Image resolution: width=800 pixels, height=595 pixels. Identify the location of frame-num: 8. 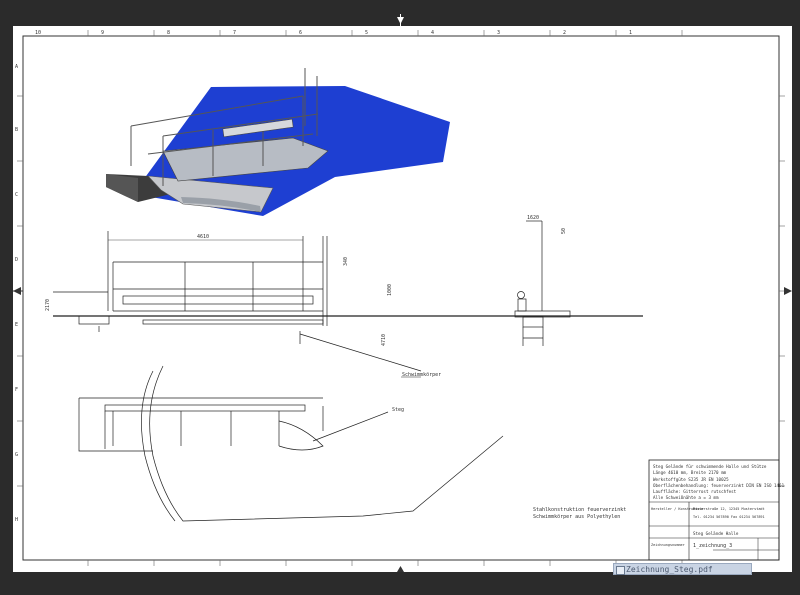
(168, 33).